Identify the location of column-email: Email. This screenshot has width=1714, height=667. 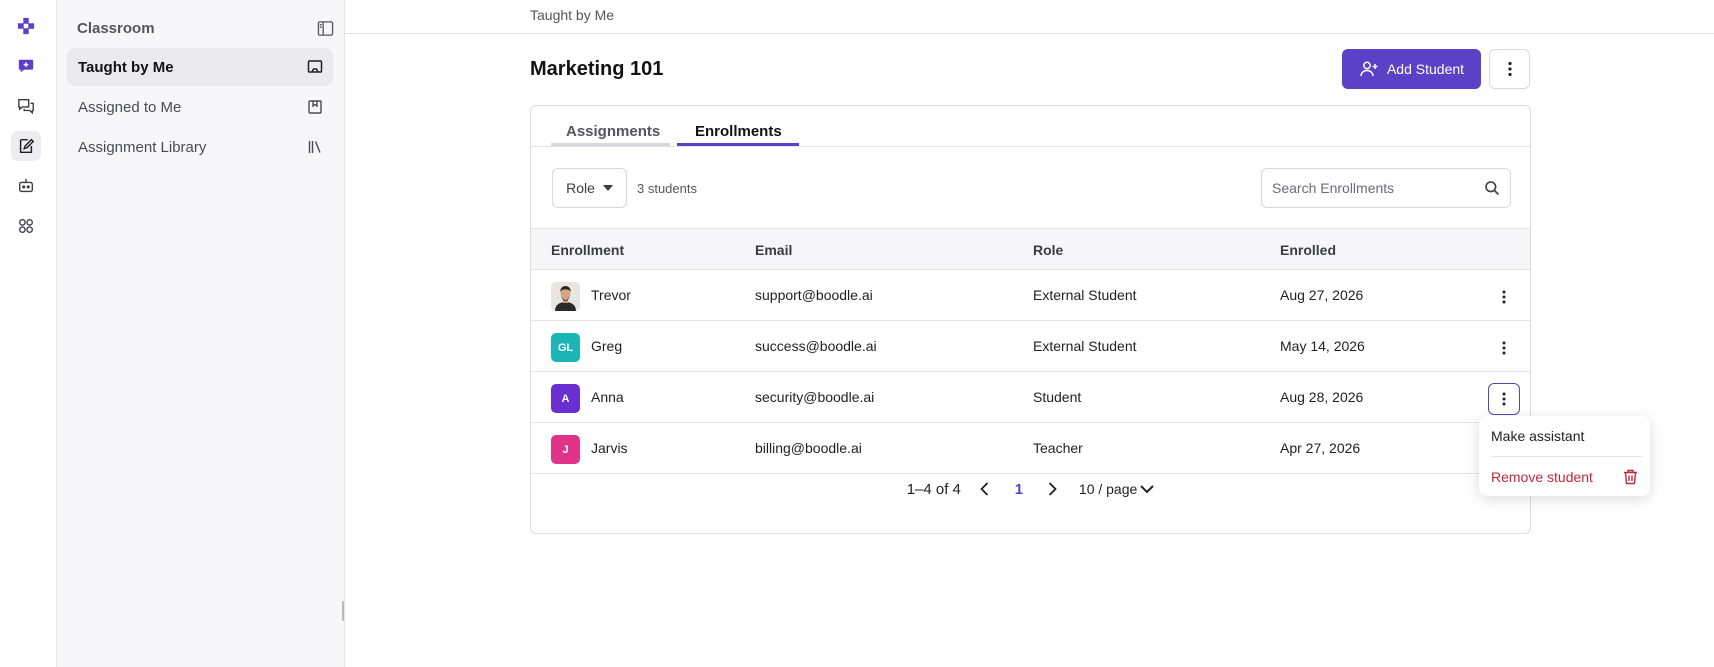
(774, 250).